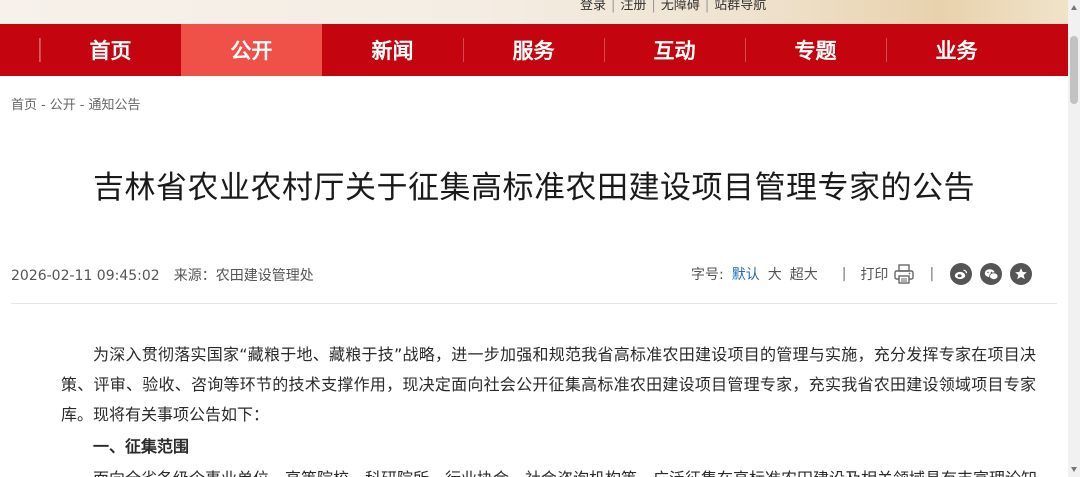  What do you see at coordinates (707, 275) in the screenshot?
I see `font-size-label: 字号:` at bounding box center [707, 275].